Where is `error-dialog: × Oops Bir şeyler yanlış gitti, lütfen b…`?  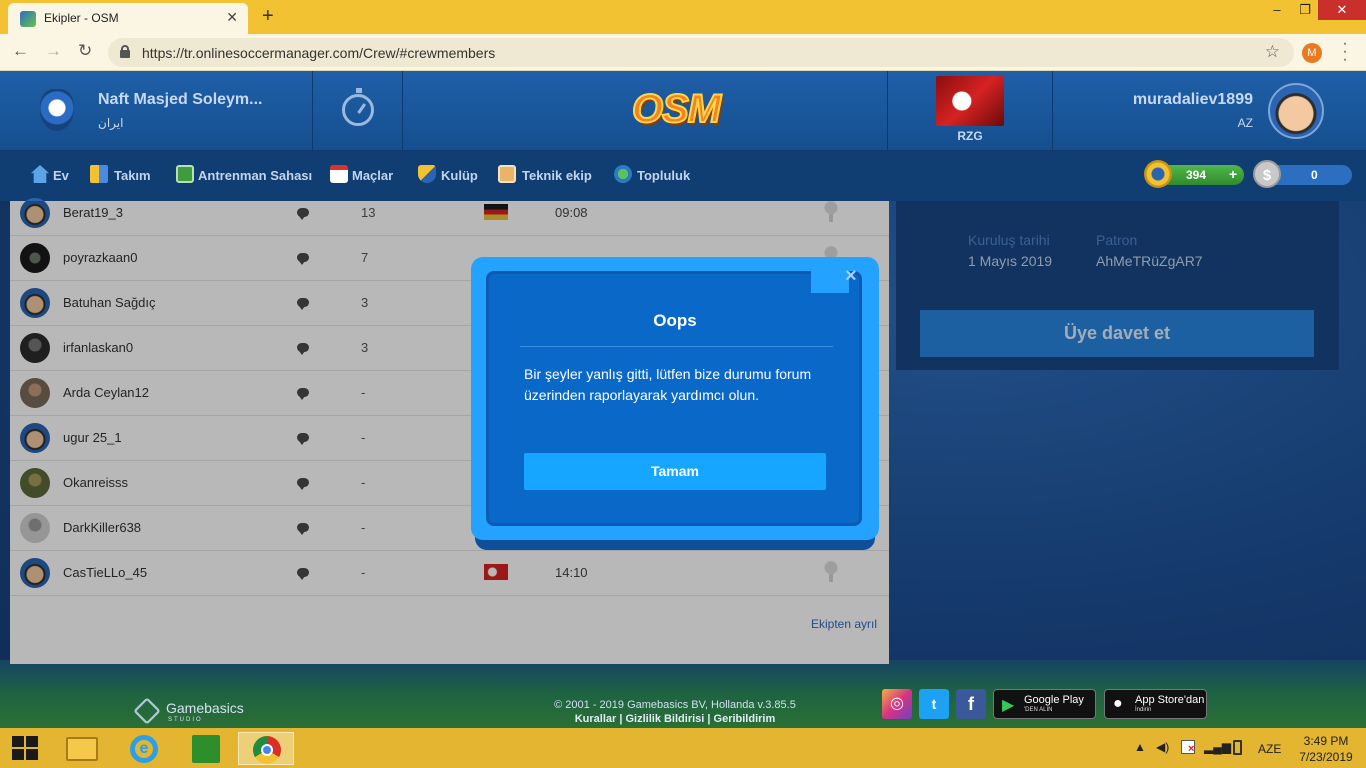 error-dialog: × Oops Bir şeyler yanlış gitti, lütfen b… is located at coordinates (675, 403).